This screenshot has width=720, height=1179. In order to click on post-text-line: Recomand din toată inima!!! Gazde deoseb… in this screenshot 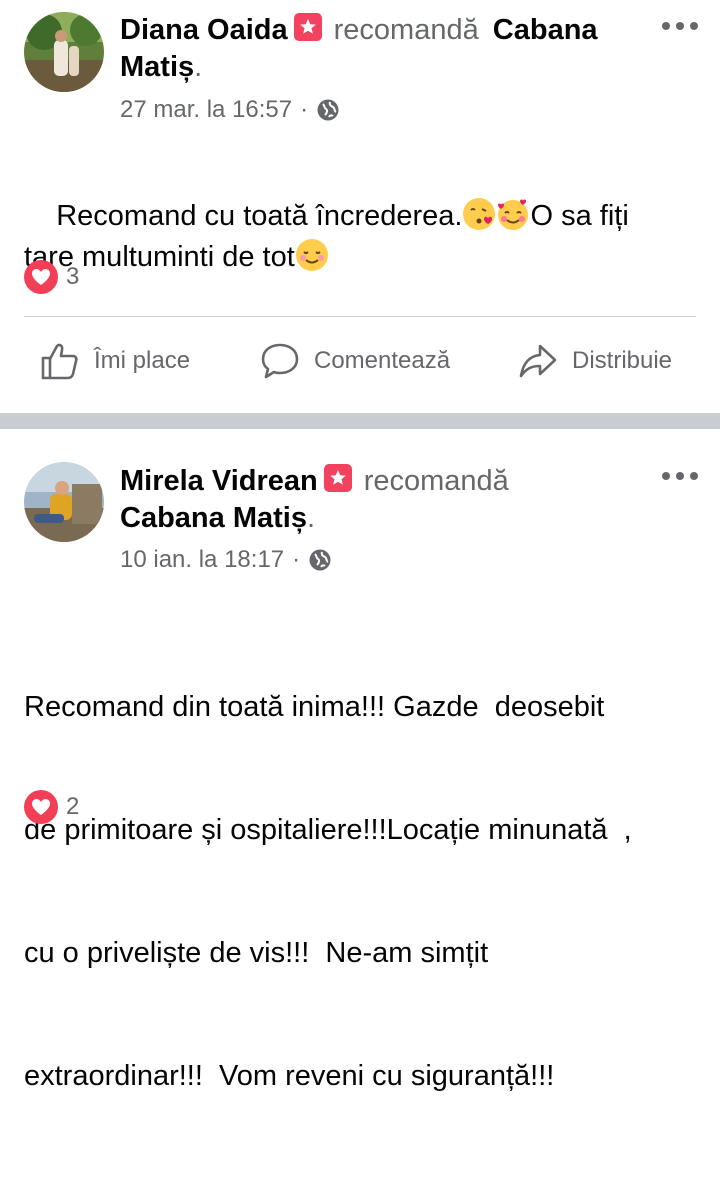, I will do `click(314, 707)`.